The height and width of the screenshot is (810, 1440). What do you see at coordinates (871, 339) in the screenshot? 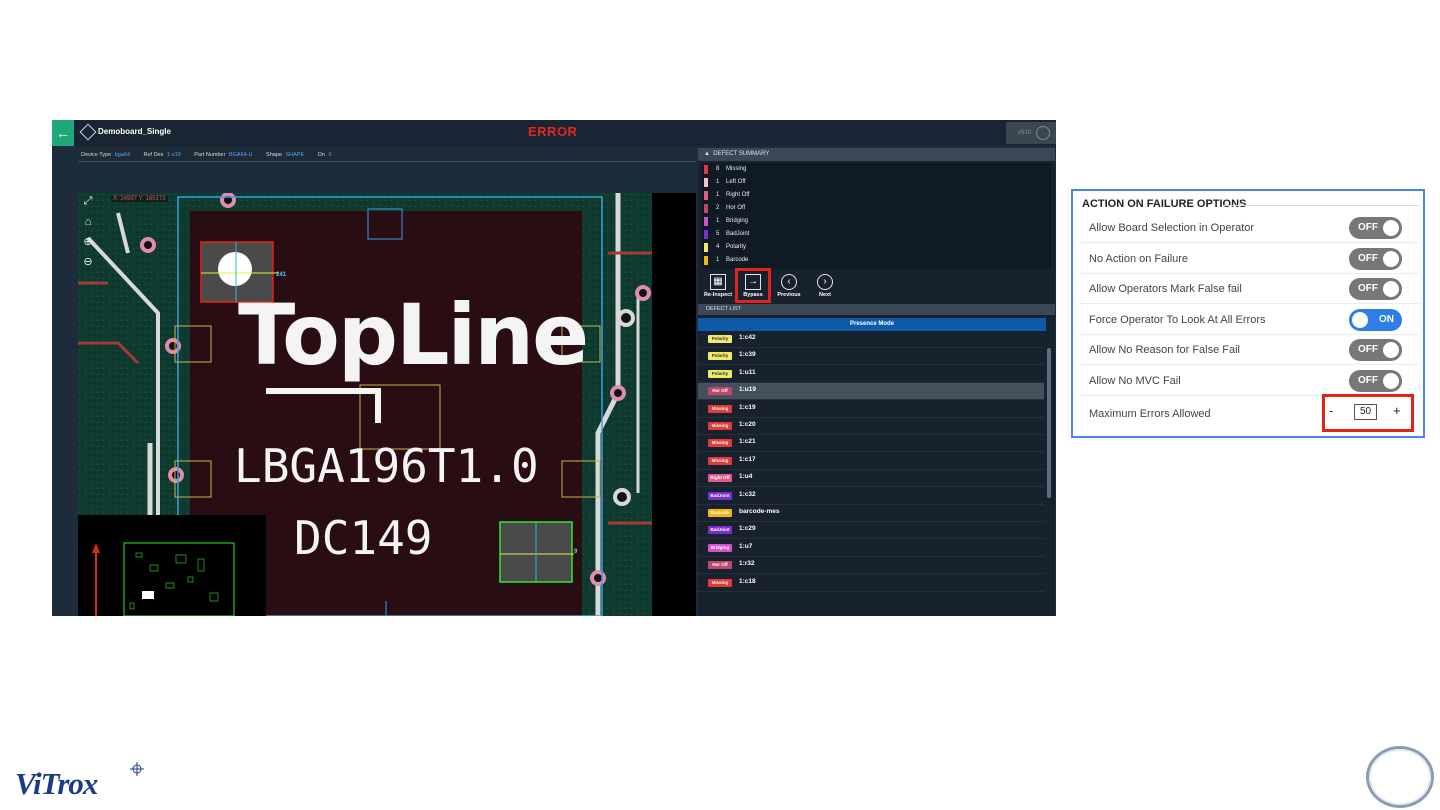
I see `defect-list-row: Polarity 1:c42` at bounding box center [871, 339].